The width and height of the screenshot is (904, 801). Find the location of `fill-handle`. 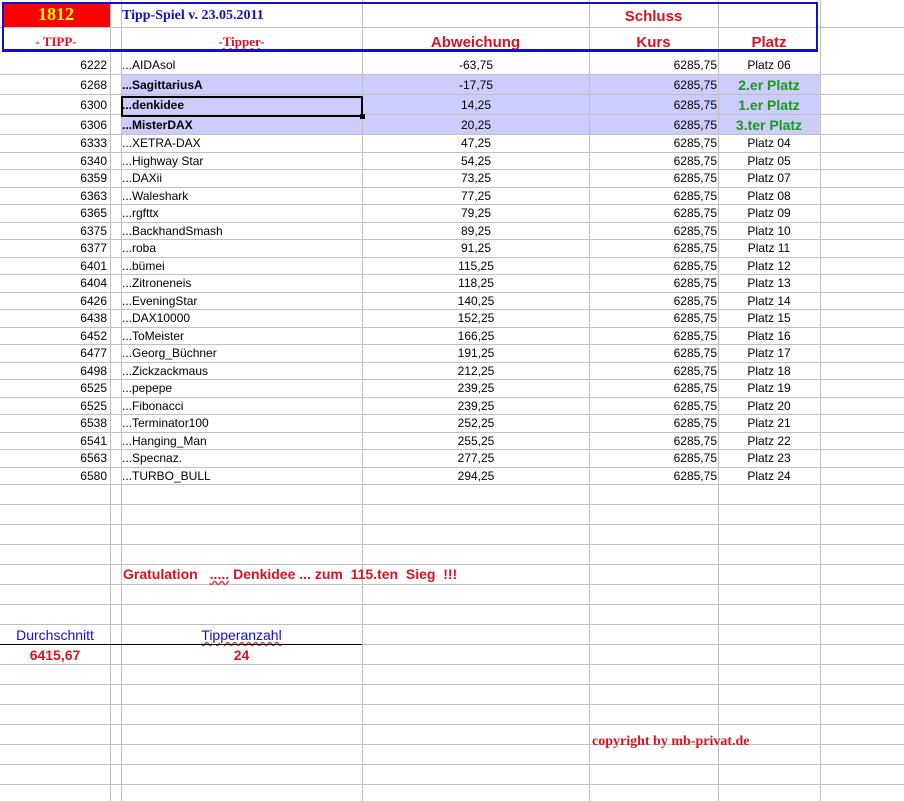

fill-handle is located at coordinates (362, 116).